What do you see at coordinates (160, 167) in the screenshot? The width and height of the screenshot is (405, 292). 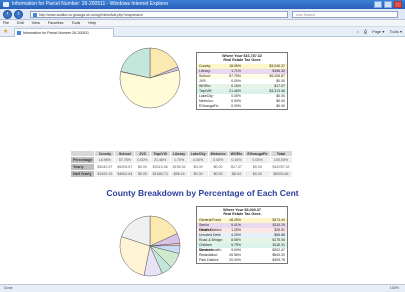 I see `table-cell: $3313.46` at bounding box center [160, 167].